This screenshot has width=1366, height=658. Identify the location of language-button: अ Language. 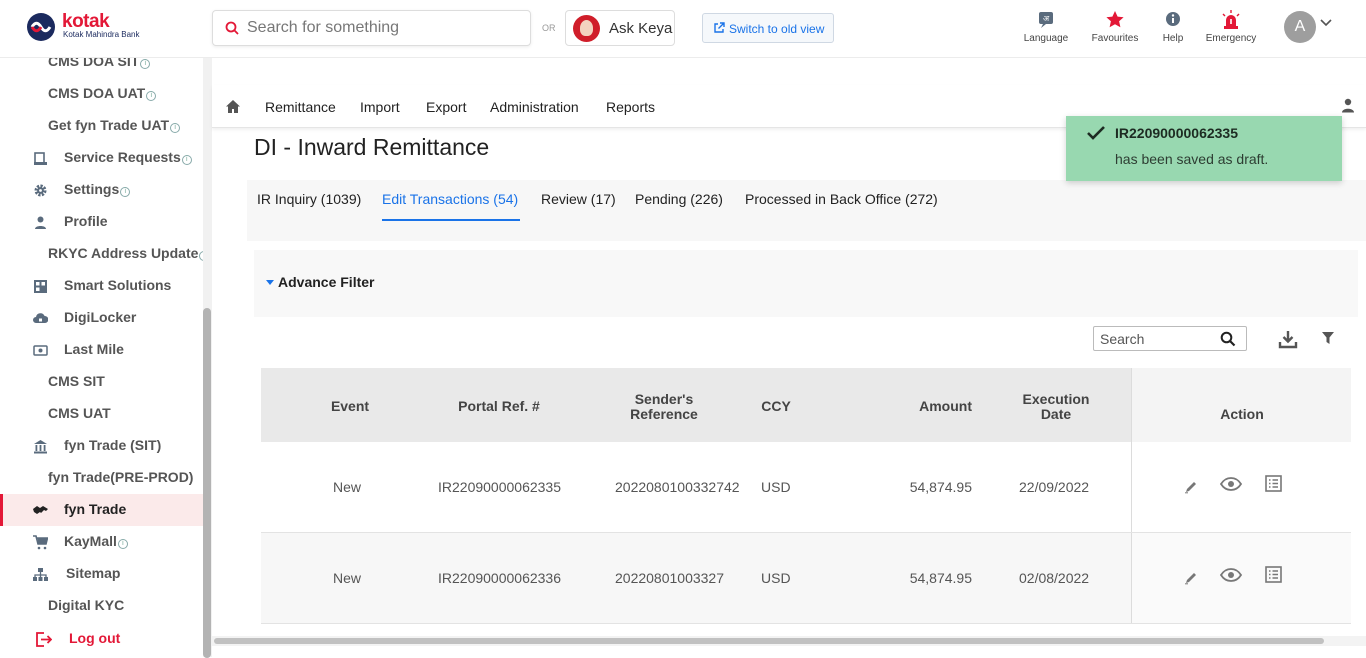
(1046, 30).